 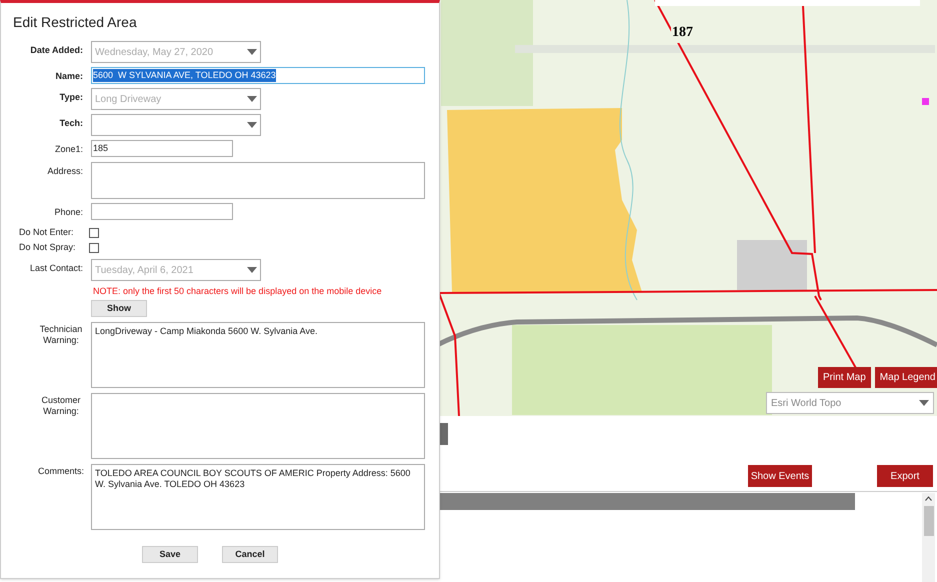 What do you see at coordinates (65, 171) in the screenshot?
I see `field-label: Address:` at bounding box center [65, 171].